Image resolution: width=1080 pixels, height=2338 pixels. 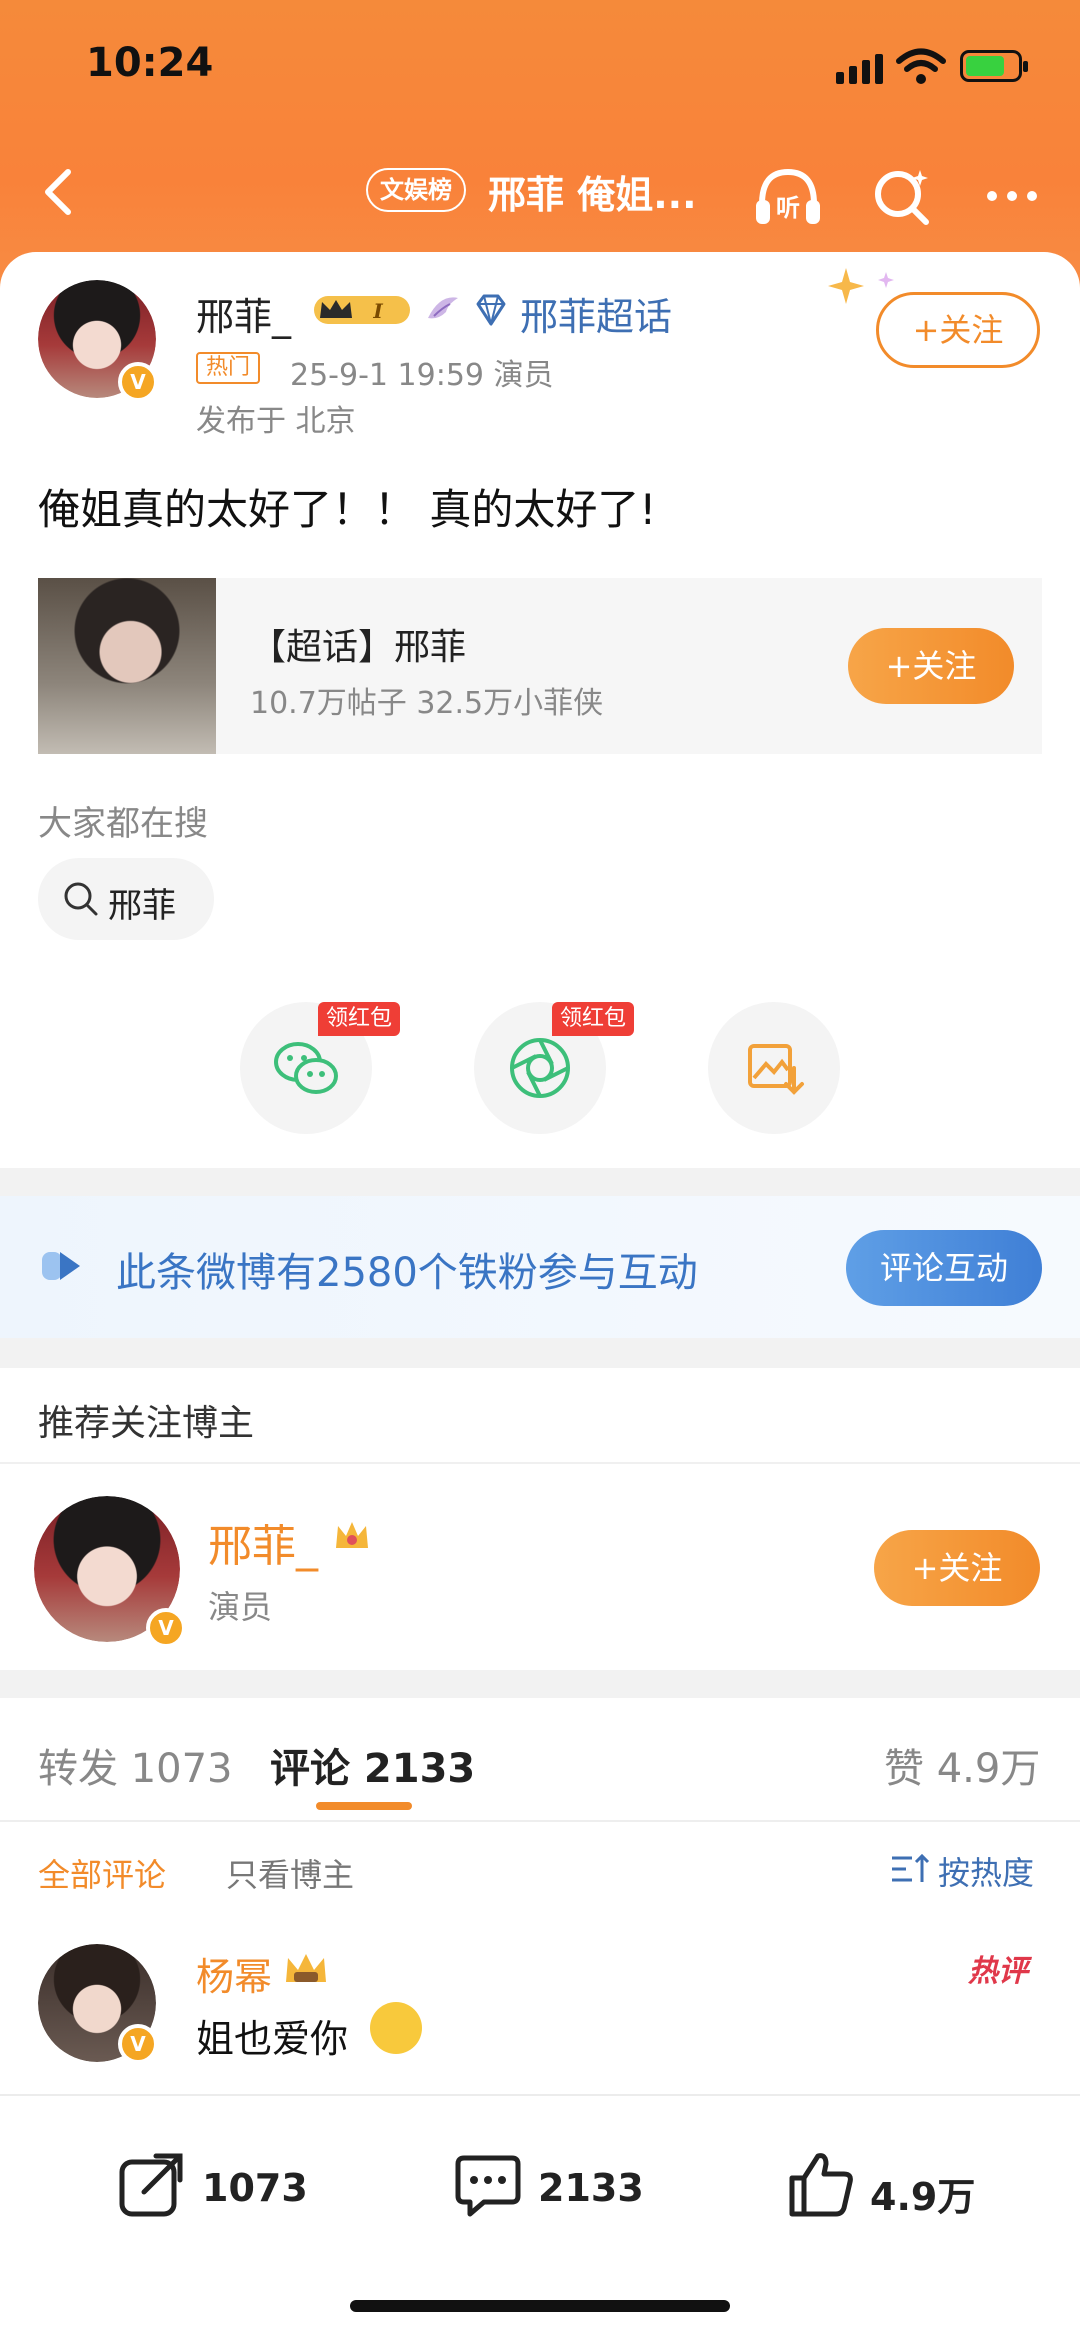 What do you see at coordinates (540, 666) in the screenshot?
I see `super-topic-card: 【超话】邢菲 10.7万帖子 32.5万小菲侠 +关注` at bounding box center [540, 666].